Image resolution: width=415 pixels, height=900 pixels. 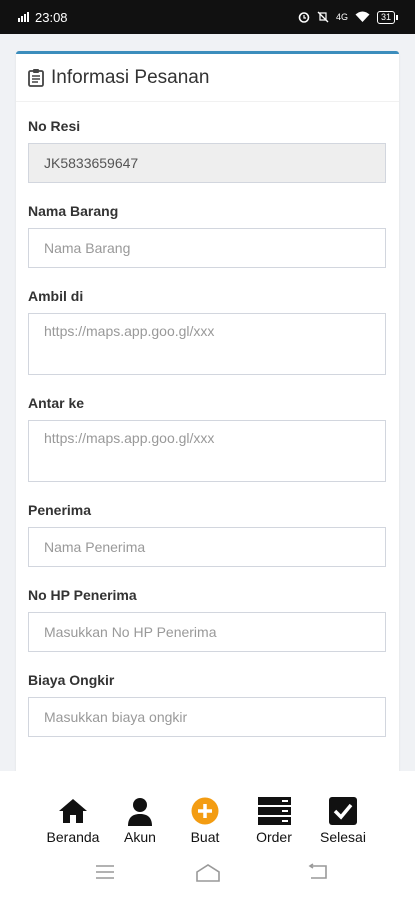 I want to click on biaya-ongkir-input, so click(x=207, y=717).